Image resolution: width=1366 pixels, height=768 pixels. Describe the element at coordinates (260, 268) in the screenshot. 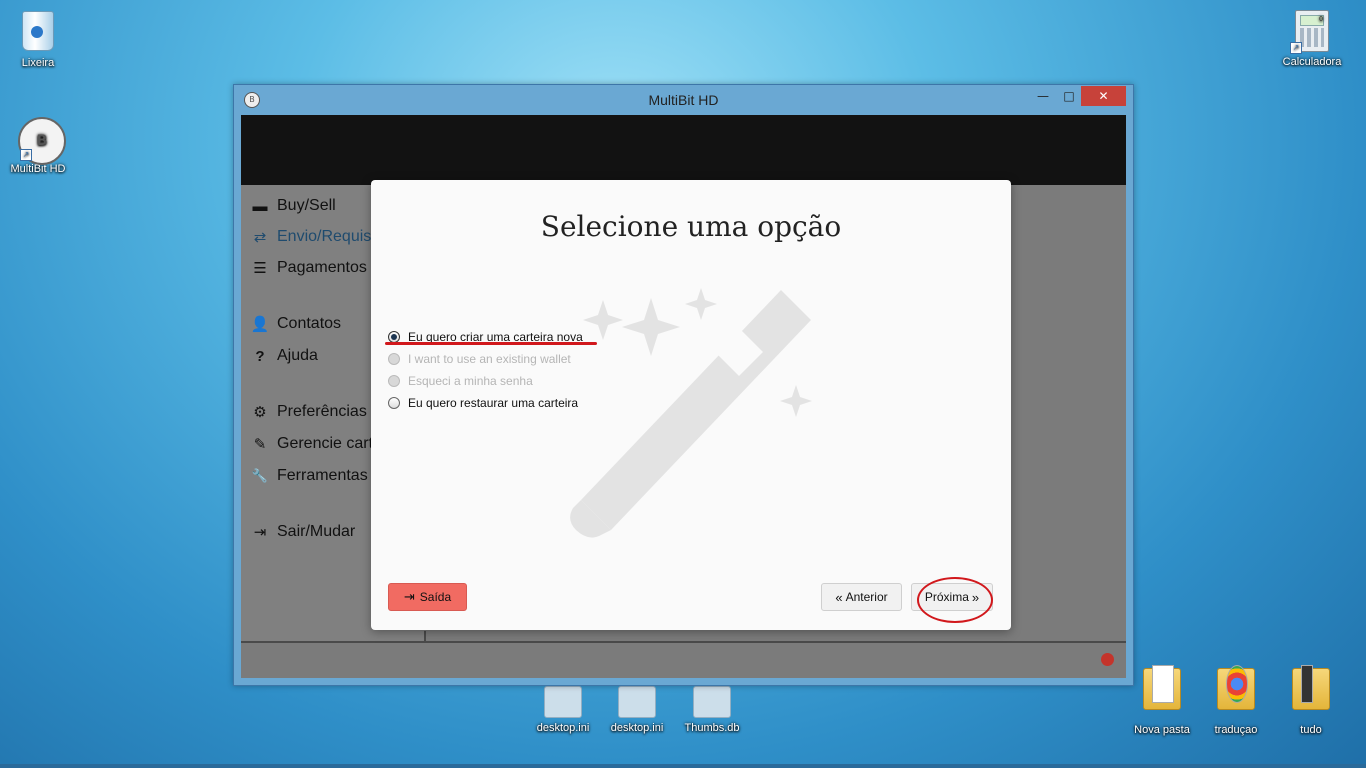

I see `list-icon: ☰` at that location.